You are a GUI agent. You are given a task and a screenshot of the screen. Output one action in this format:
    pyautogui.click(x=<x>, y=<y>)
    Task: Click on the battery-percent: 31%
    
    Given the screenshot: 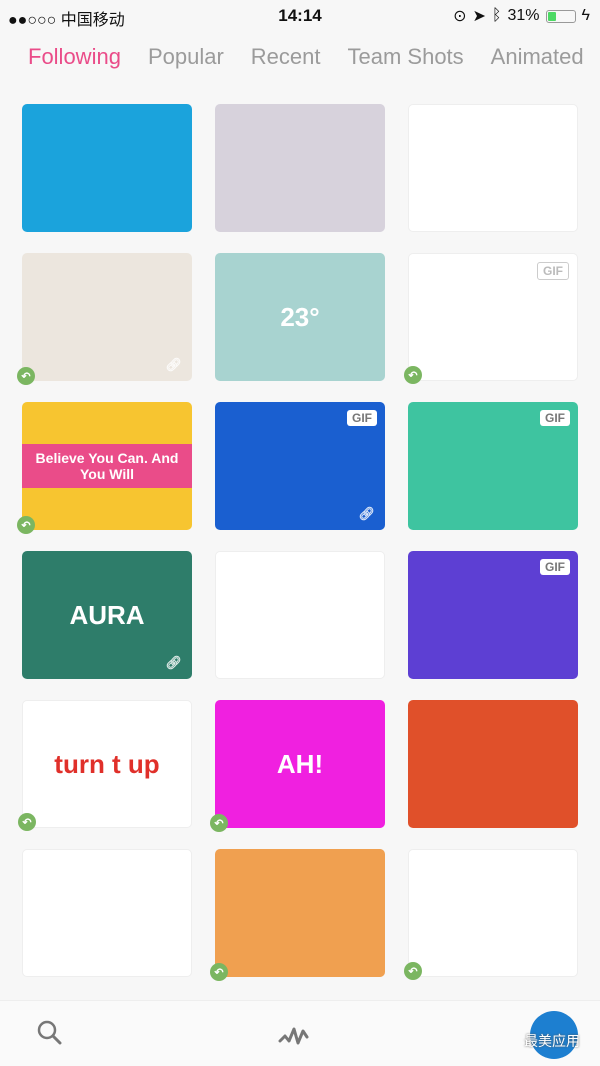 What is the action you would take?
    pyautogui.click(x=523, y=15)
    